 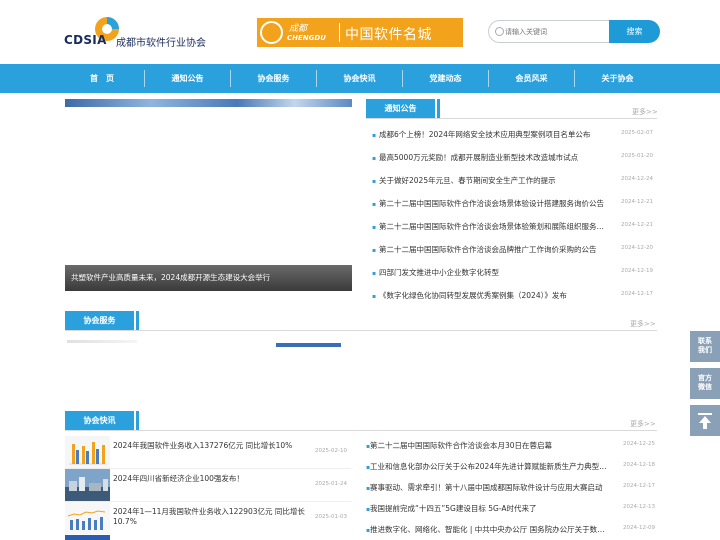 I want to click on nav-item-party: 党建动态, so click(x=445, y=78).